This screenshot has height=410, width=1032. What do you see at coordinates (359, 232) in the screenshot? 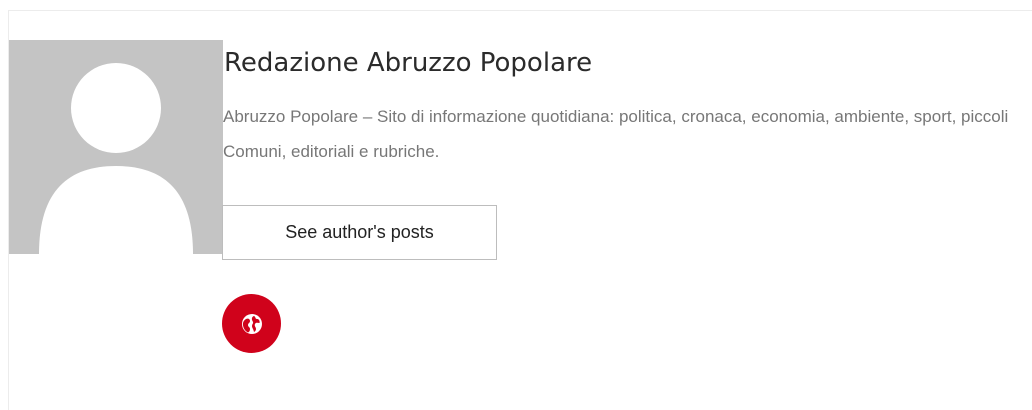
I see `see-author-posts-button: See author's posts` at bounding box center [359, 232].